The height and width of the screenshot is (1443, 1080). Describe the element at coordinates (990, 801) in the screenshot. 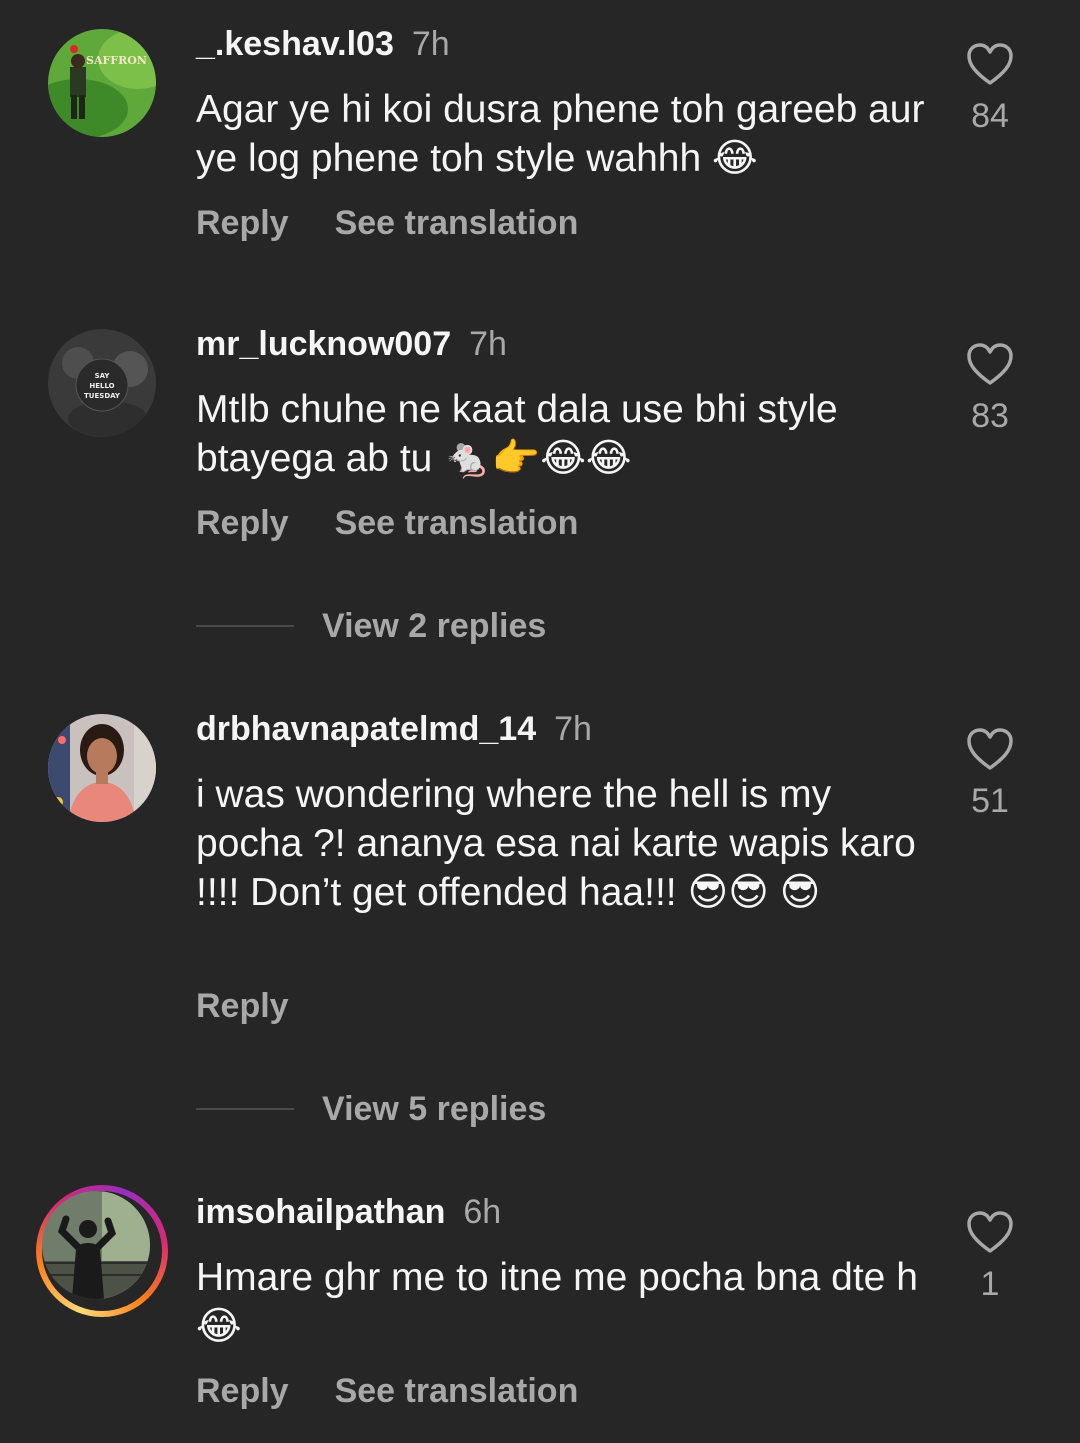

I see `like-count: 51` at that location.